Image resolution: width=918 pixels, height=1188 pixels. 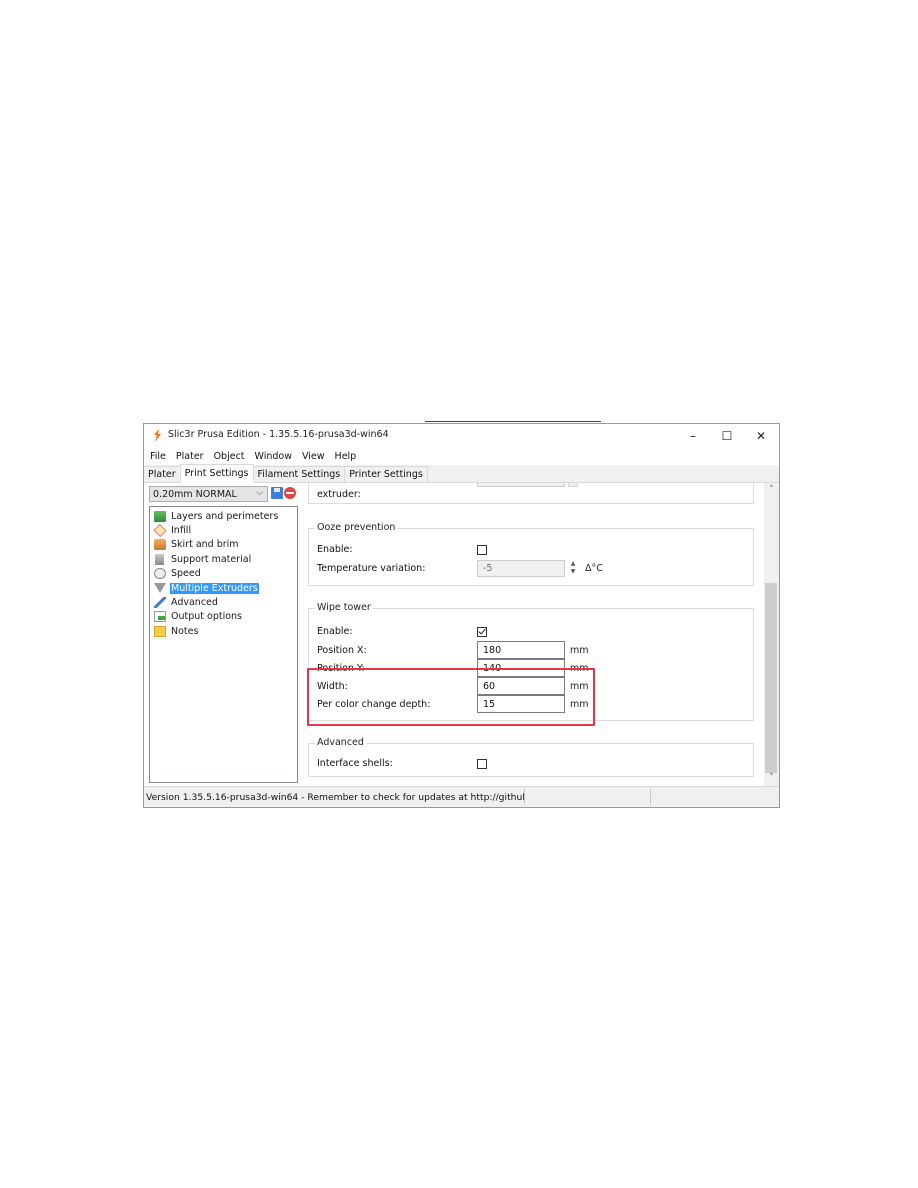 I want to click on extruder-dropdown-arrow: ▾, so click(x=573, y=485).